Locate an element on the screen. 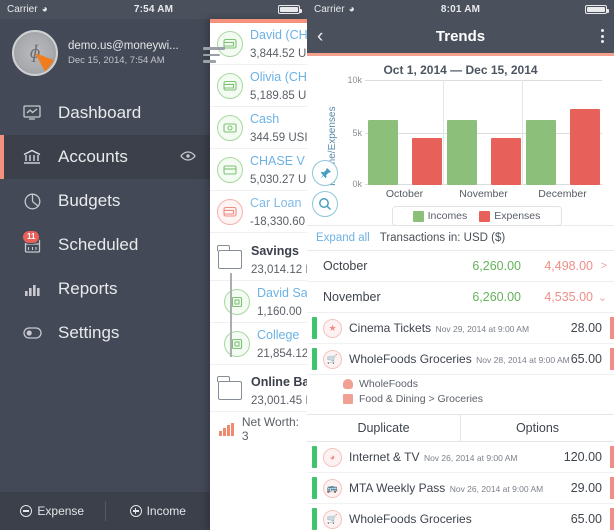  bar-income-december is located at coordinates (540, 152).